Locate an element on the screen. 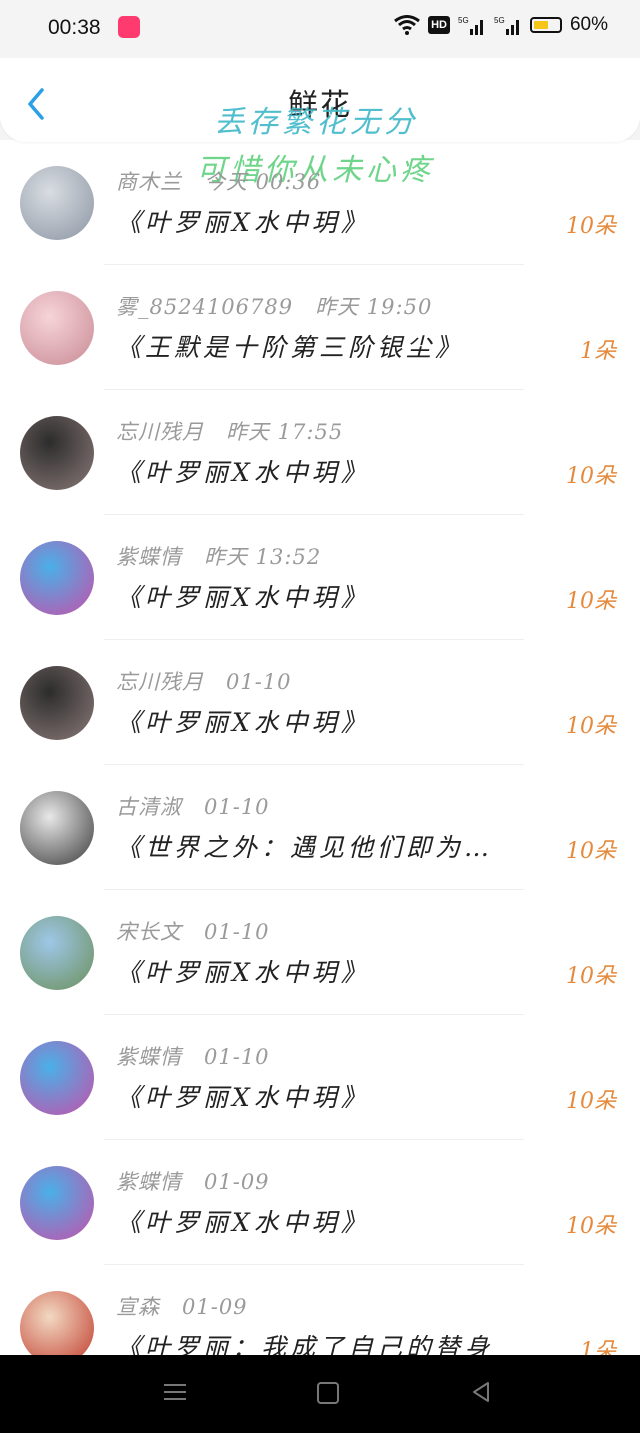 The height and width of the screenshot is (1433, 640). row-meta: 雾_8524106789 昨天 19:50 is located at coordinates (274, 306).